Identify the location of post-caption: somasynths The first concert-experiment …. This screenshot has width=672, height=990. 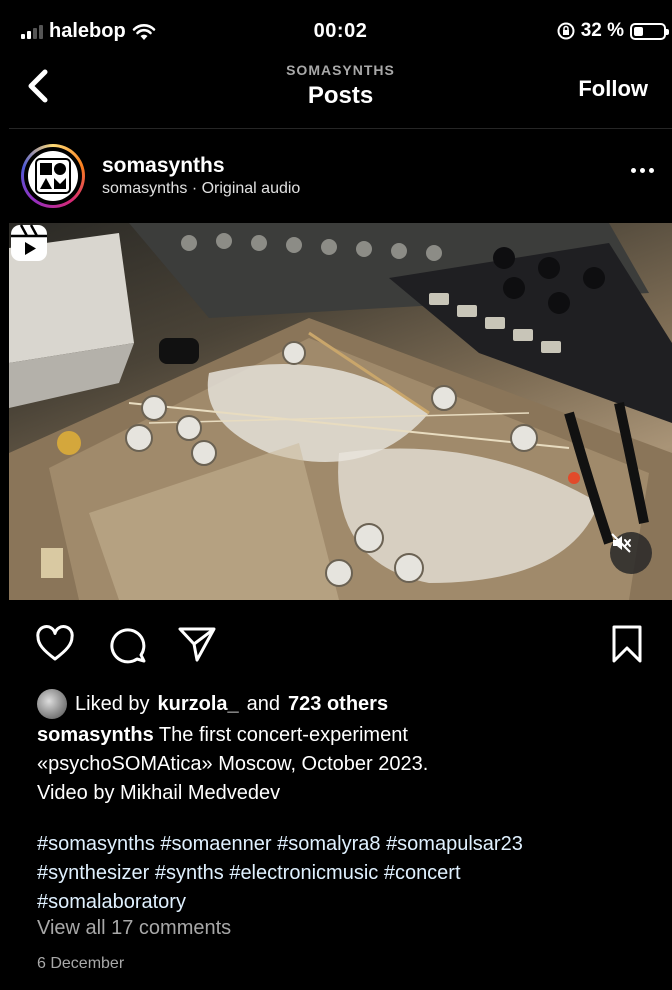
(342, 764).